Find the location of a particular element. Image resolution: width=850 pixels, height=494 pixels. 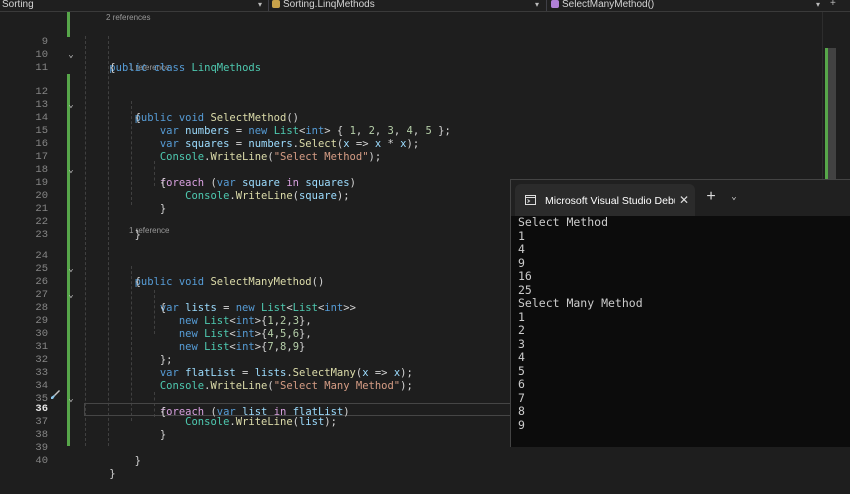

code-line: 10 { is located at coordinates (425, 55).